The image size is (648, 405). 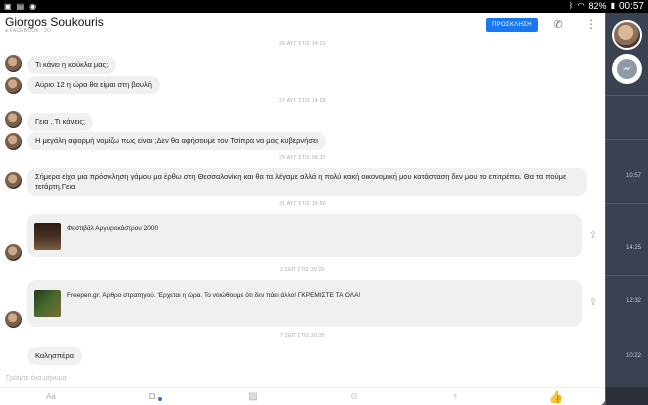 What do you see at coordinates (304, 235) in the screenshot?
I see `link-card: Φεστιβάλ Αργυροκάστρου 2000` at bounding box center [304, 235].